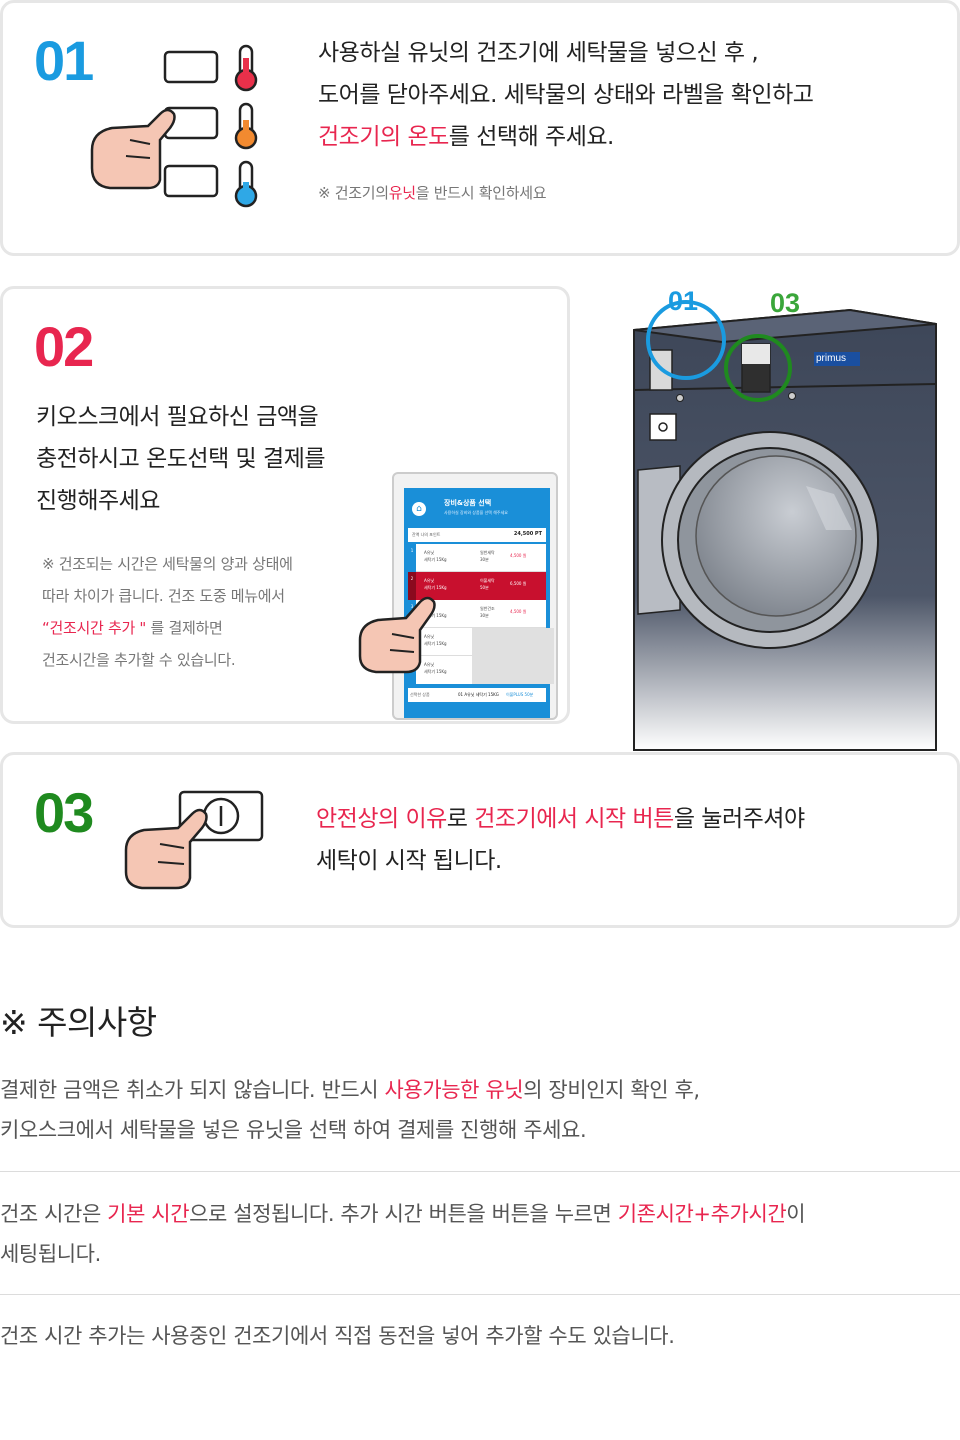  Describe the element at coordinates (487, 552) in the screenshot. I see `kiosk-row-opt: 일반세탁` at that location.